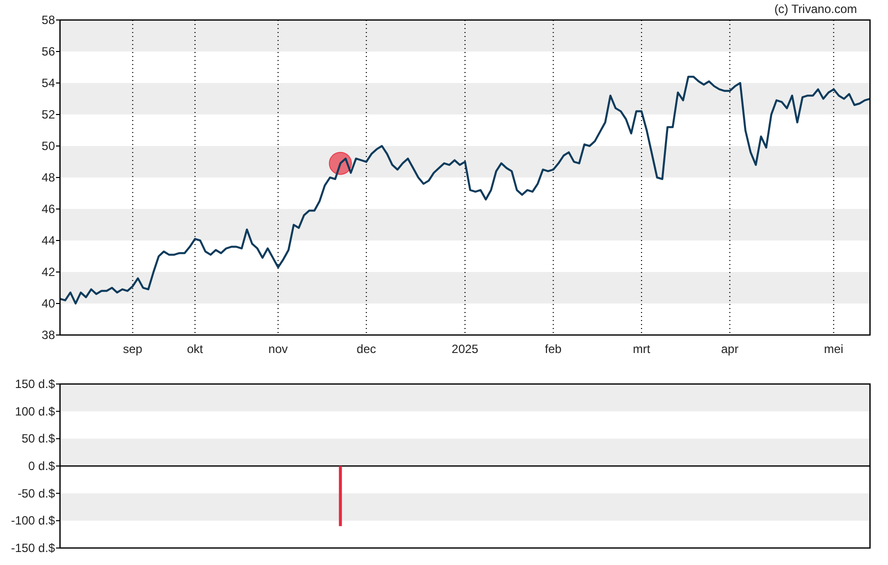 The width and height of the screenshot is (888, 565). Describe the element at coordinates (641, 349) in the screenshot. I see `axis-label: mrt` at that location.